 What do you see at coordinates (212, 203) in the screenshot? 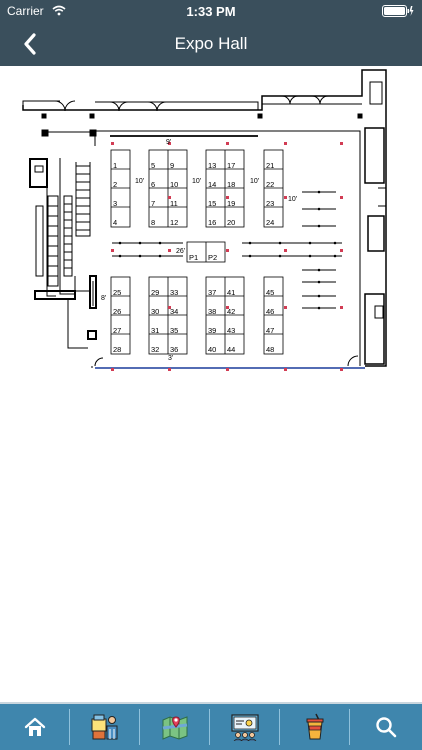
I see `booth-15: 15` at bounding box center [212, 203].